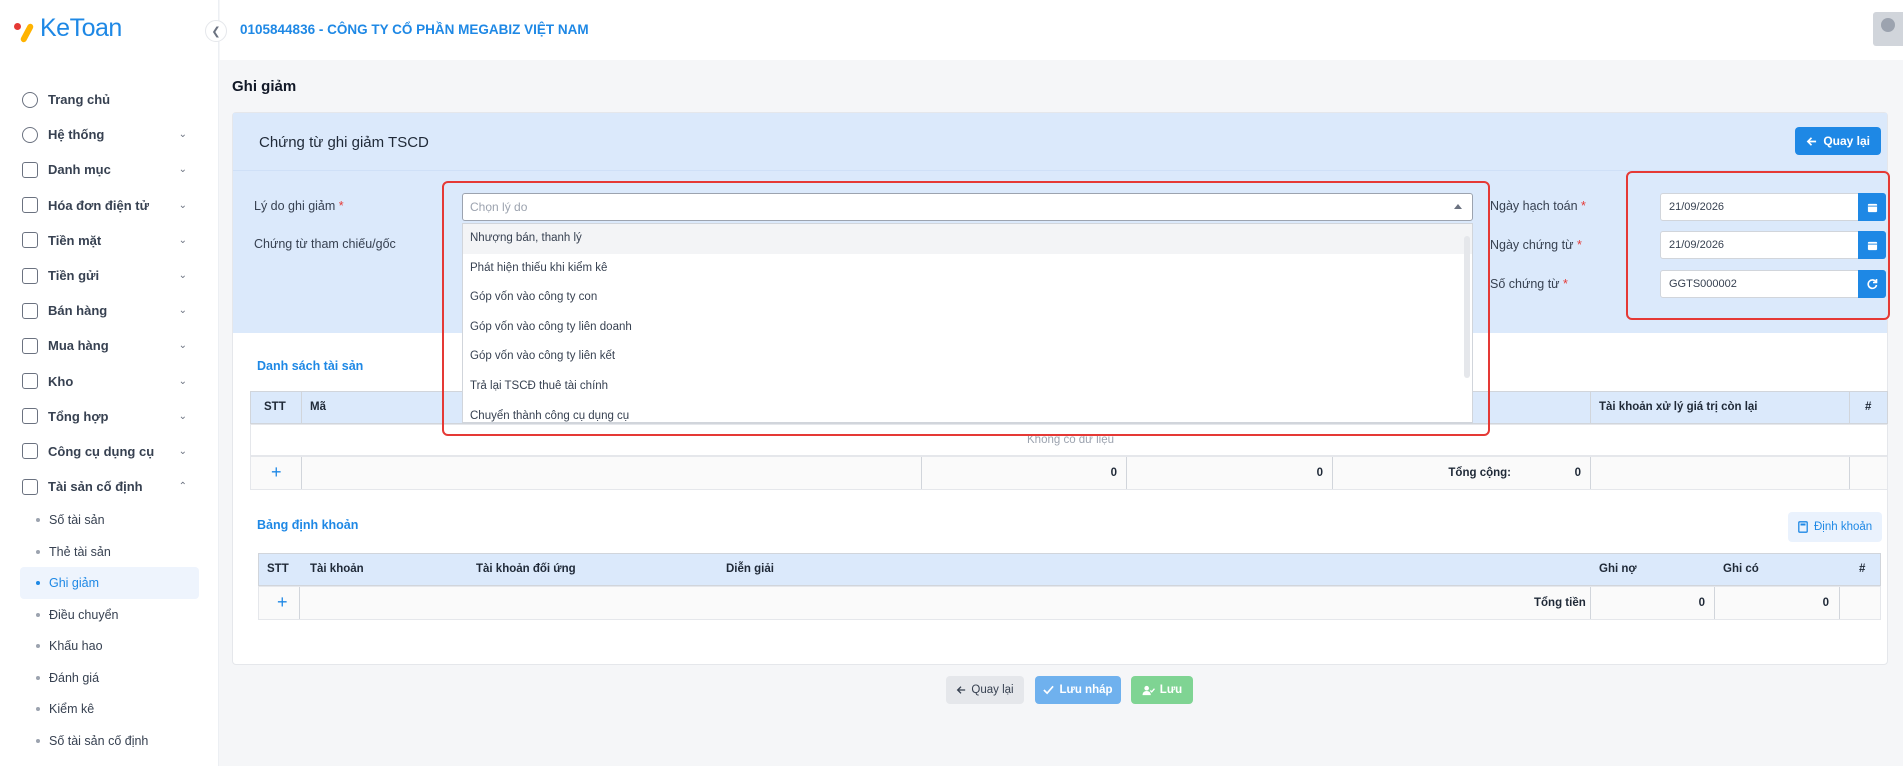  I want to click on settings-icon, so click(30, 134).